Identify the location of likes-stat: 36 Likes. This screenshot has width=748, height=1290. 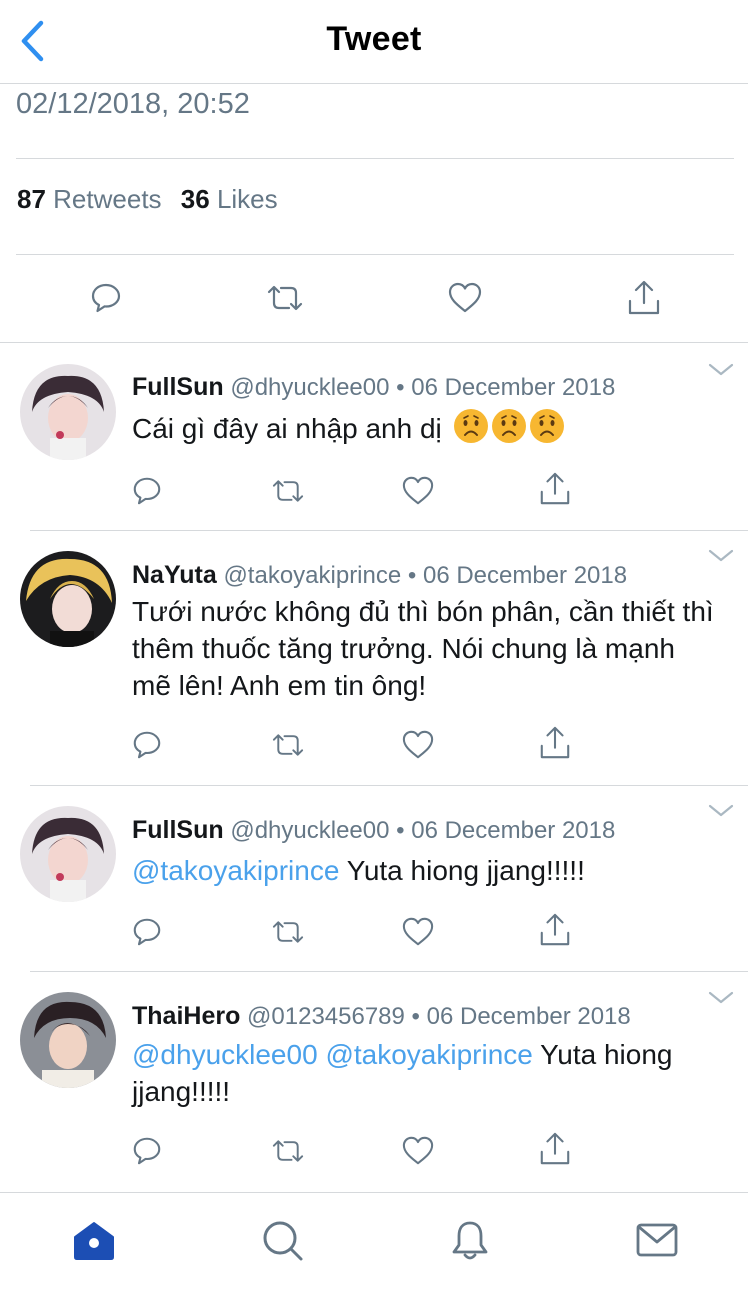
(229, 199).